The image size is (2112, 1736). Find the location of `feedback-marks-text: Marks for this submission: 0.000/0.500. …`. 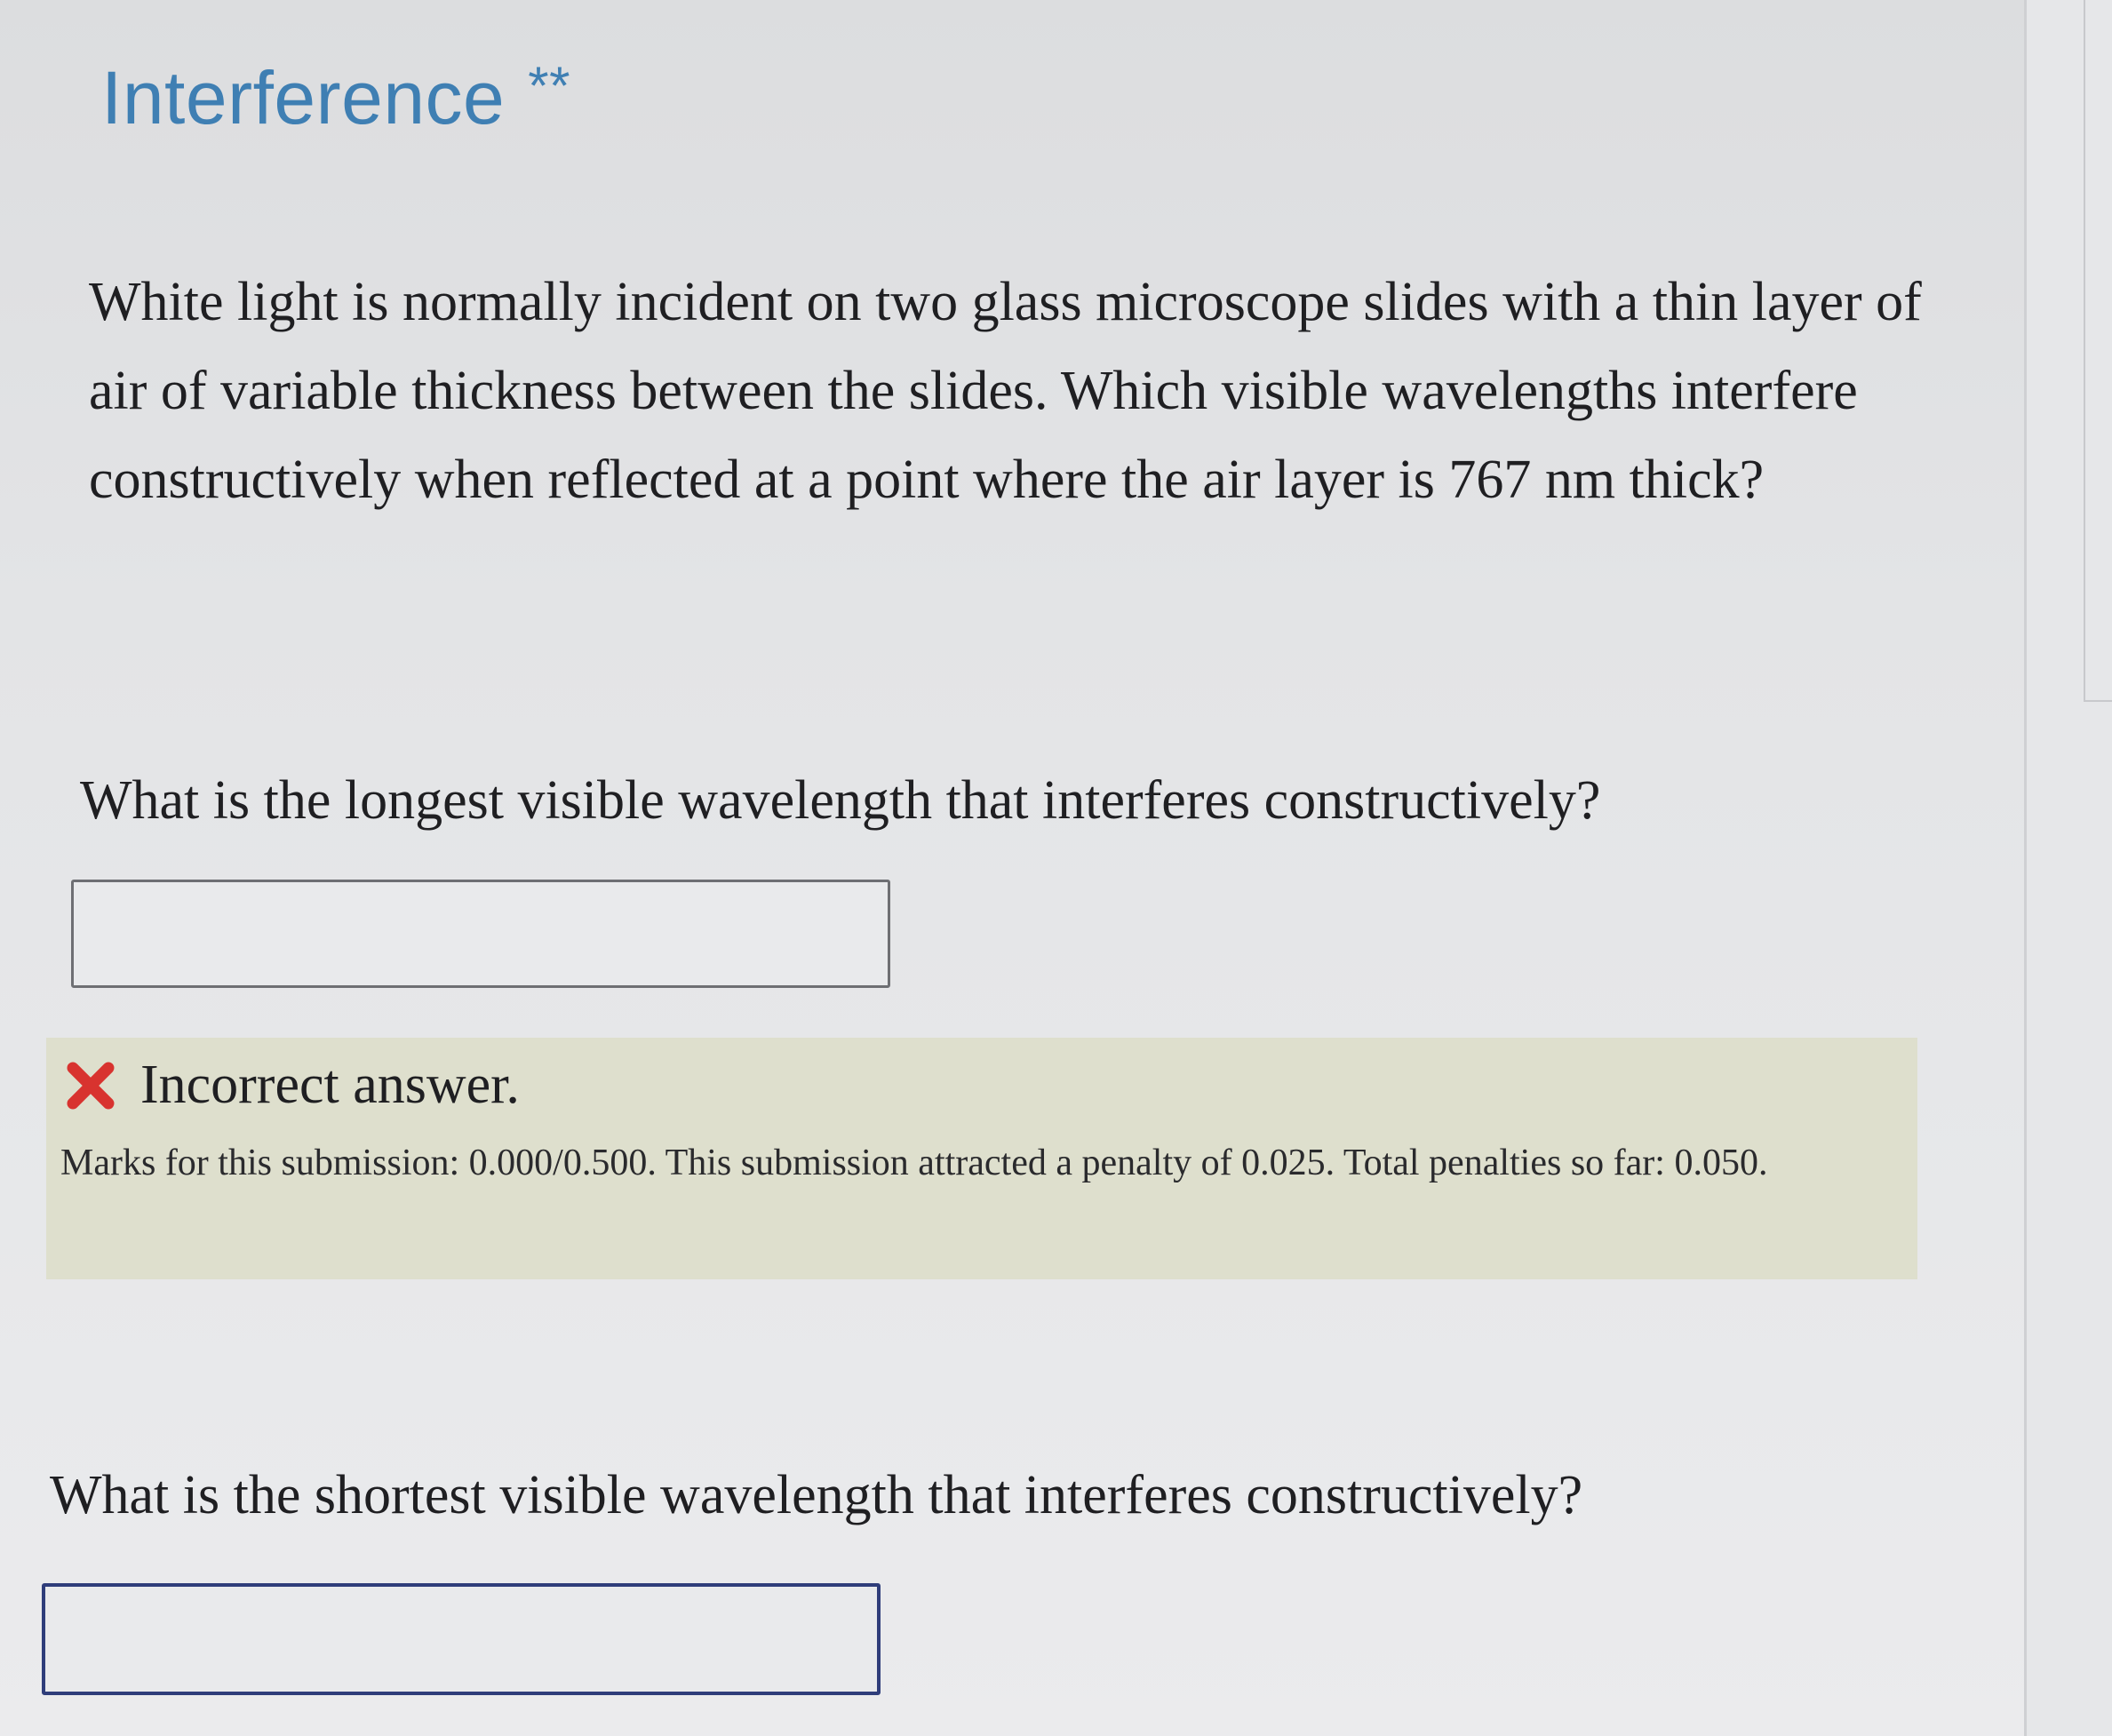

feedback-marks-text: Marks for this submission: 0.000/0.500. … is located at coordinates (914, 1163).